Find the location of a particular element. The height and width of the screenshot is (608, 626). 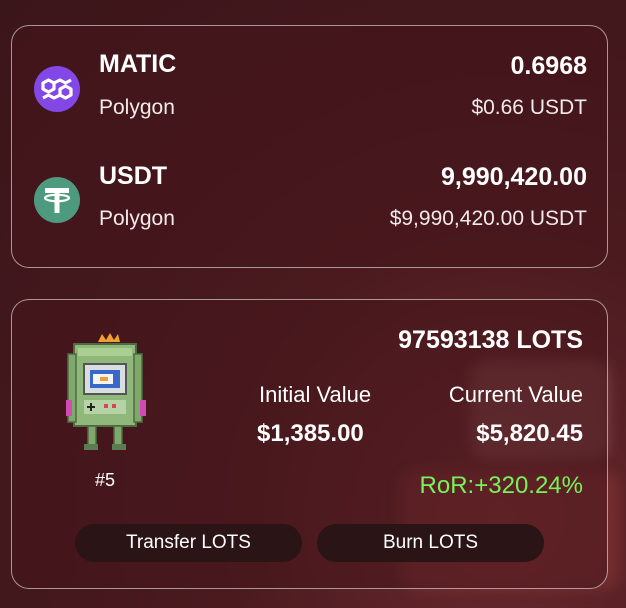

lots-amount: 97593138 LOTS is located at coordinates (490, 340).